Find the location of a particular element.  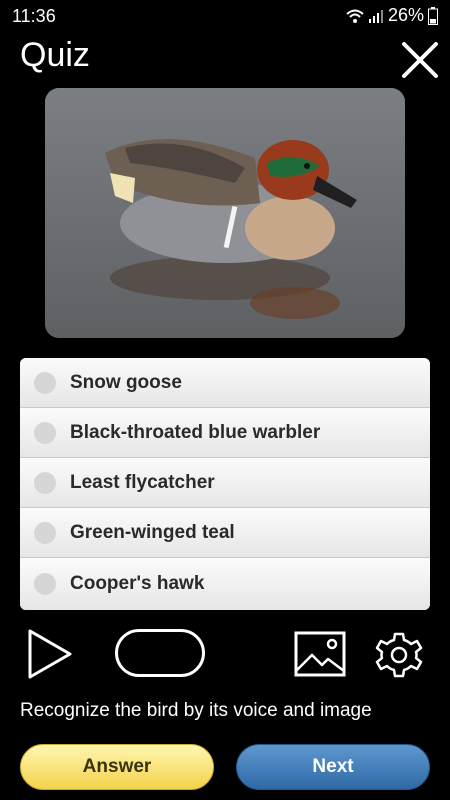

image-icon is located at coordinates (320, 654).